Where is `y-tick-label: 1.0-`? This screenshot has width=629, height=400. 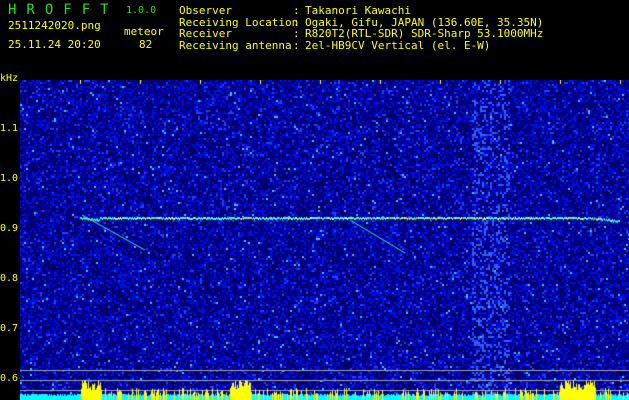 y-tick-label: 1.0- is located at coordinates (12, 178).